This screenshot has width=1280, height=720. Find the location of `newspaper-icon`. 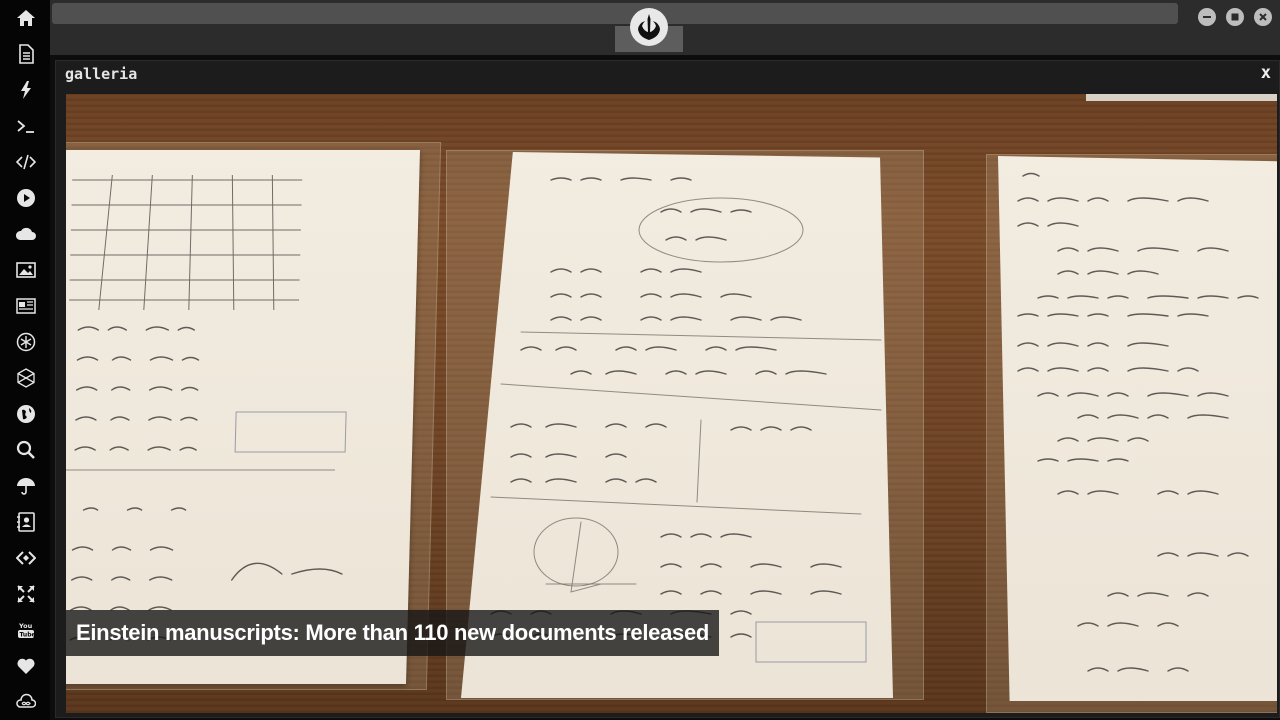

newspaper-icon is located at coordinates (26, 306).